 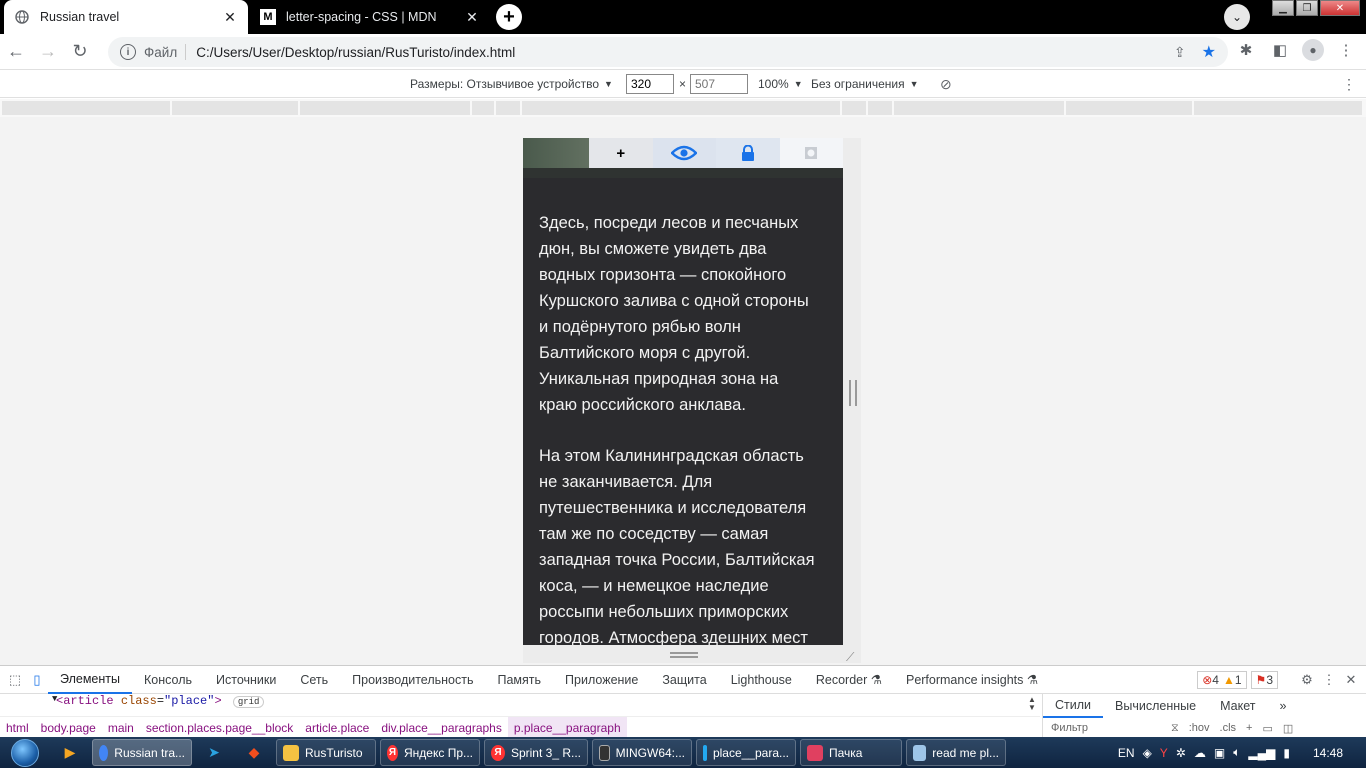 What do you see at coordinates (1126, 753) in the screenshot?
I see `language-indicator: EN` at bounding box center [1126, 753].